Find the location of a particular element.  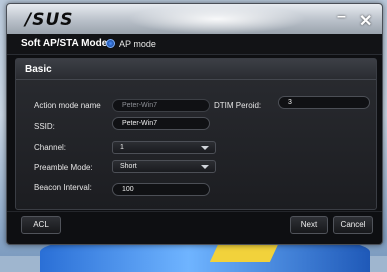

dtim-period-label: DTIM Peroid: is located at coordinates (238, 105).